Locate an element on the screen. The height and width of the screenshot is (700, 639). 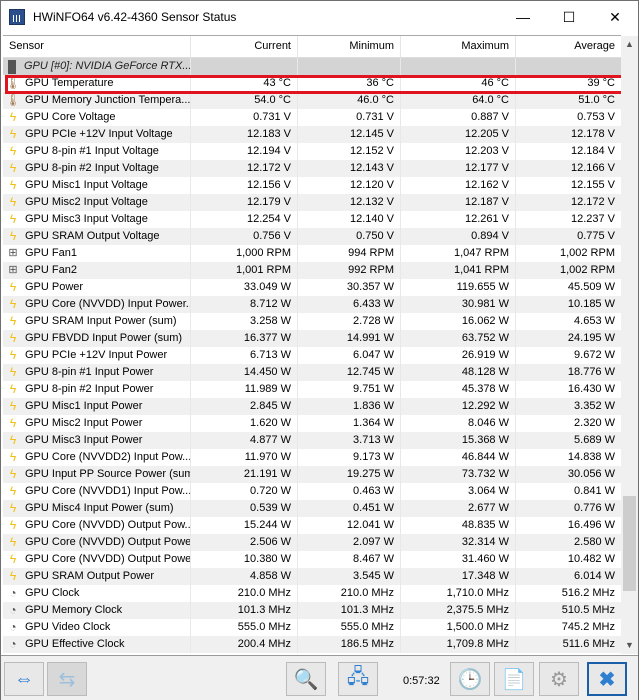
minimize-button: — is located at coordinates (523, 17).